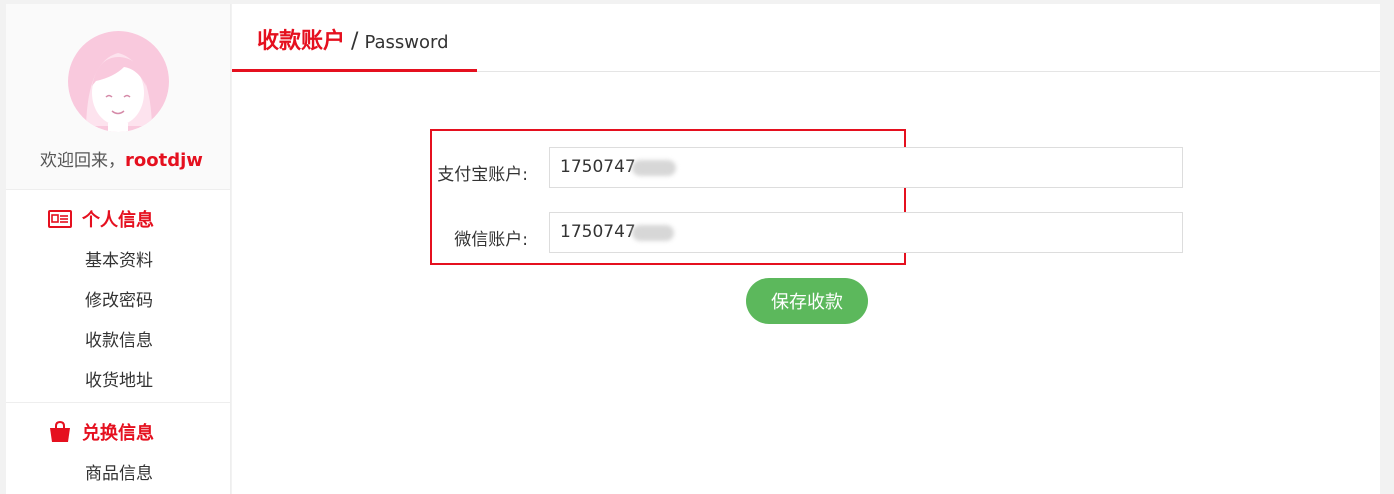 This screenshot has width=1394, height=494. What do you see at coordinates (491, 240) in the screenshot?
I see `wechat-label: 微信账户:` at bounding box center [491, 240].